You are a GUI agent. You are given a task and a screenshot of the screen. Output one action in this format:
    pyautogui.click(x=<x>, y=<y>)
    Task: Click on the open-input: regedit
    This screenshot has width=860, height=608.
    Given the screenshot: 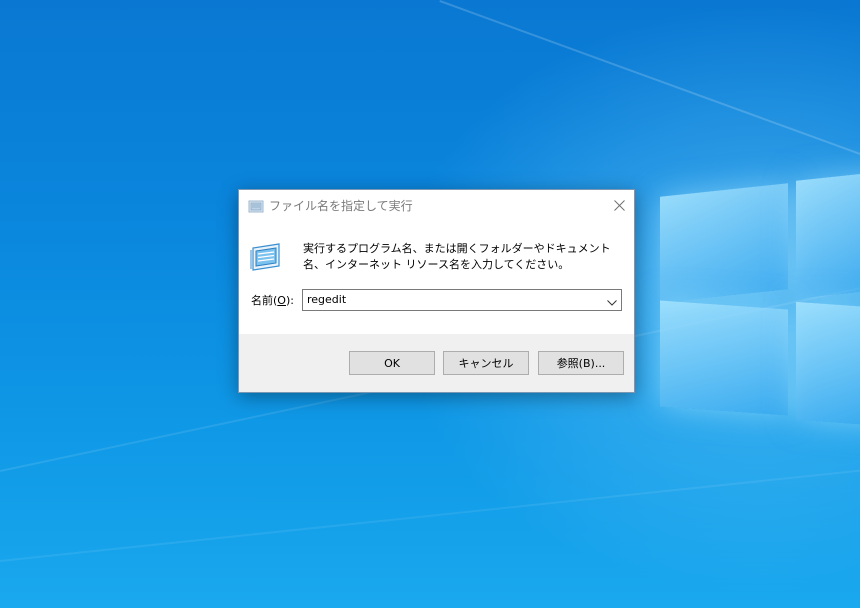 What is the action you would take?
    pyautogui.click(x=326, y=299)
    